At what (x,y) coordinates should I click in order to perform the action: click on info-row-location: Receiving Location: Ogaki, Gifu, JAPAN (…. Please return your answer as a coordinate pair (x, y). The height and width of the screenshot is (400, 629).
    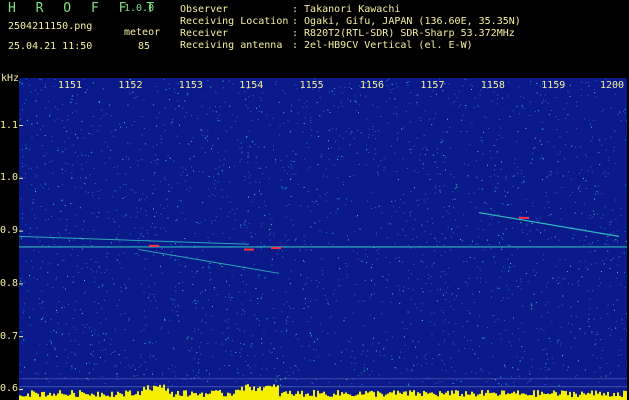
    Looking at the image, I should click on (350, 21).